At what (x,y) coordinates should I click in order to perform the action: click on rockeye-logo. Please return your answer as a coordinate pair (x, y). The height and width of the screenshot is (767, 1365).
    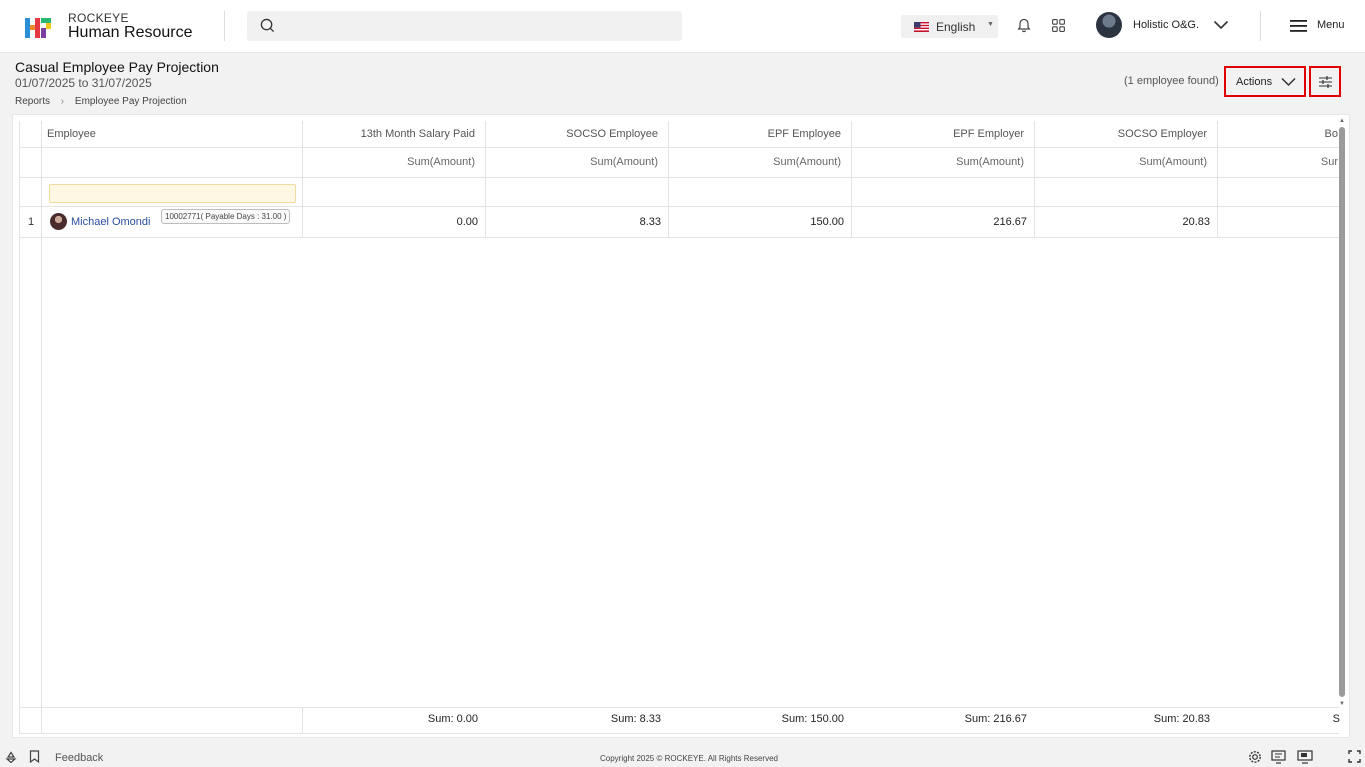
    Looking at the image, I should click on (39, 27).